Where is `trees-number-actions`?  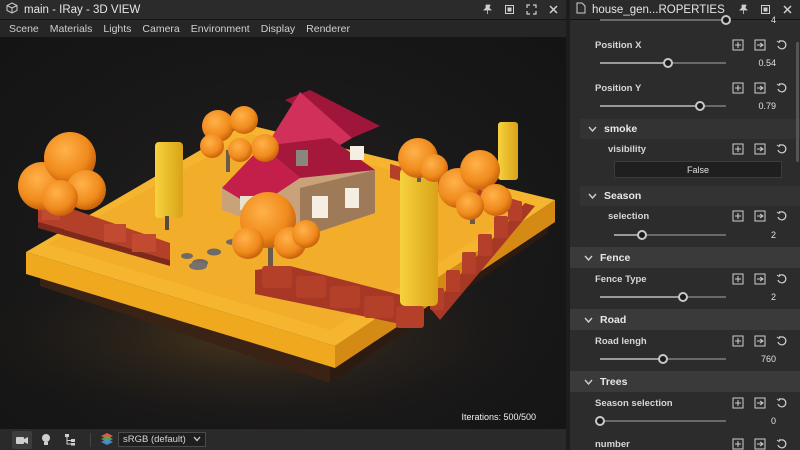
trees-number-actions is located at coordinates (759, 443).